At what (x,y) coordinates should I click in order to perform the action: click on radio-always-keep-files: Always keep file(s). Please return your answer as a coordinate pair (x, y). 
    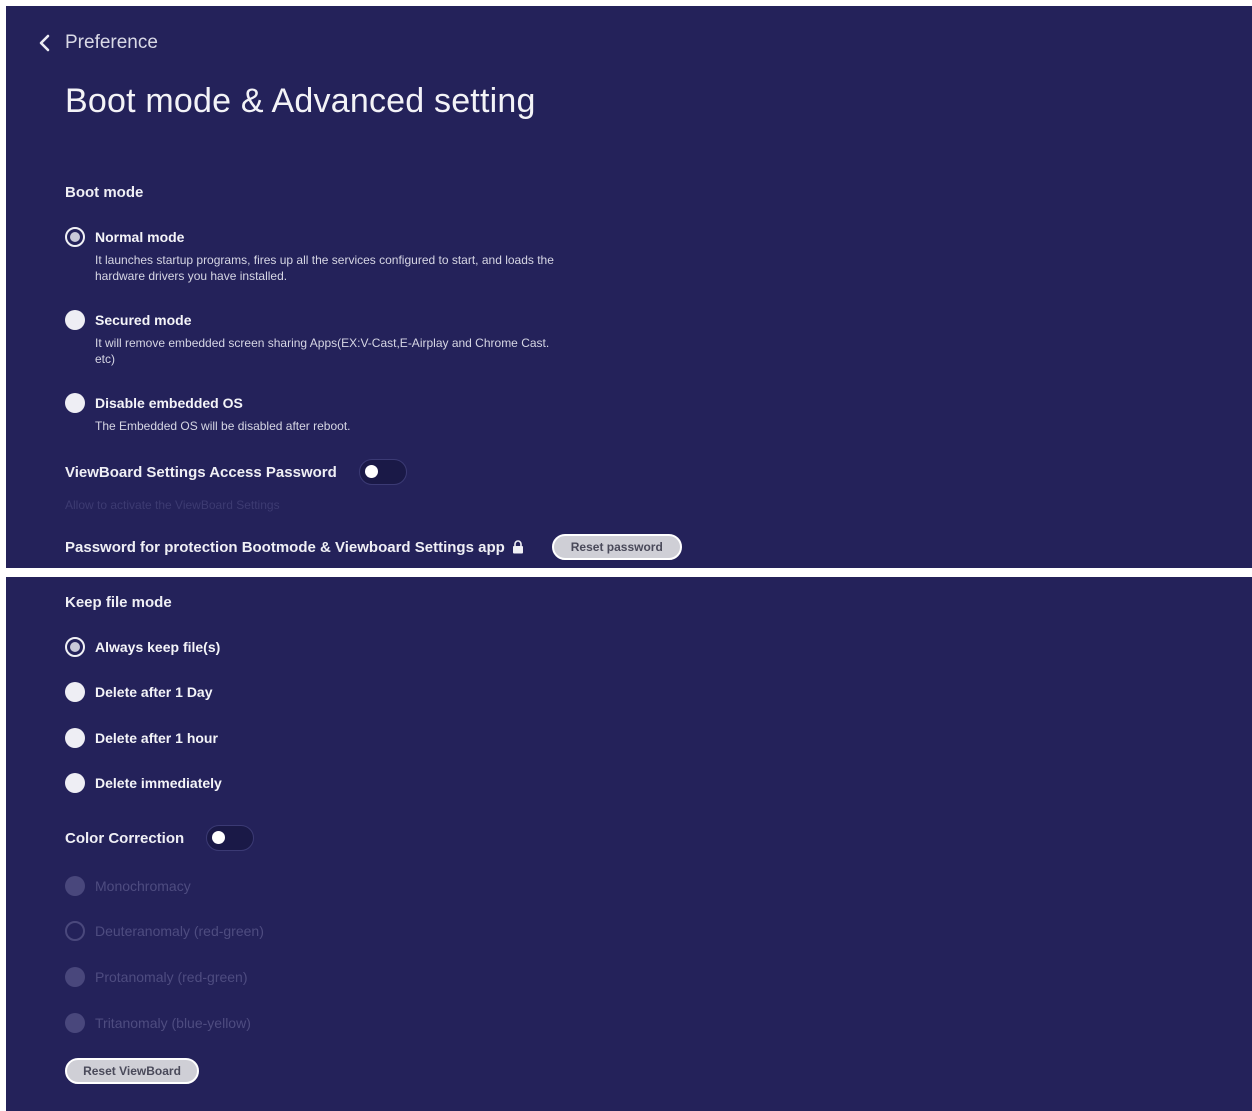
    Looking at the image, I should click on (142, 647).